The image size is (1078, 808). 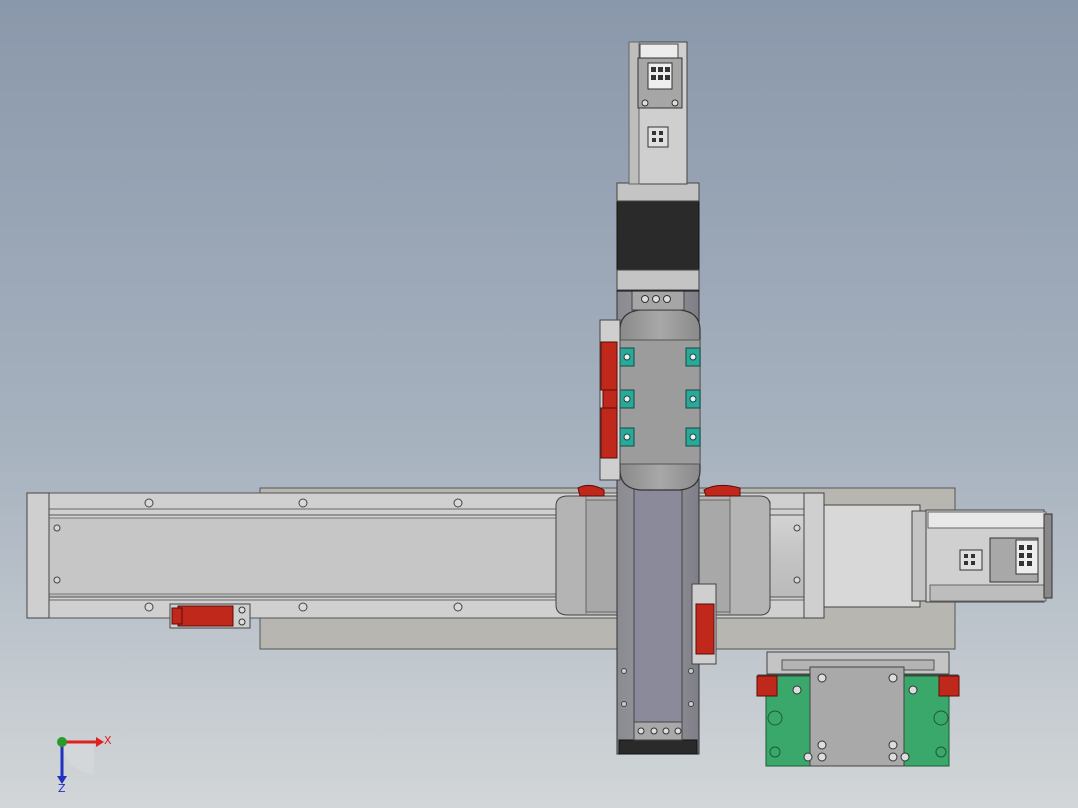 I want to click on x-axis-rail-channel, so click(x=305, y=556).